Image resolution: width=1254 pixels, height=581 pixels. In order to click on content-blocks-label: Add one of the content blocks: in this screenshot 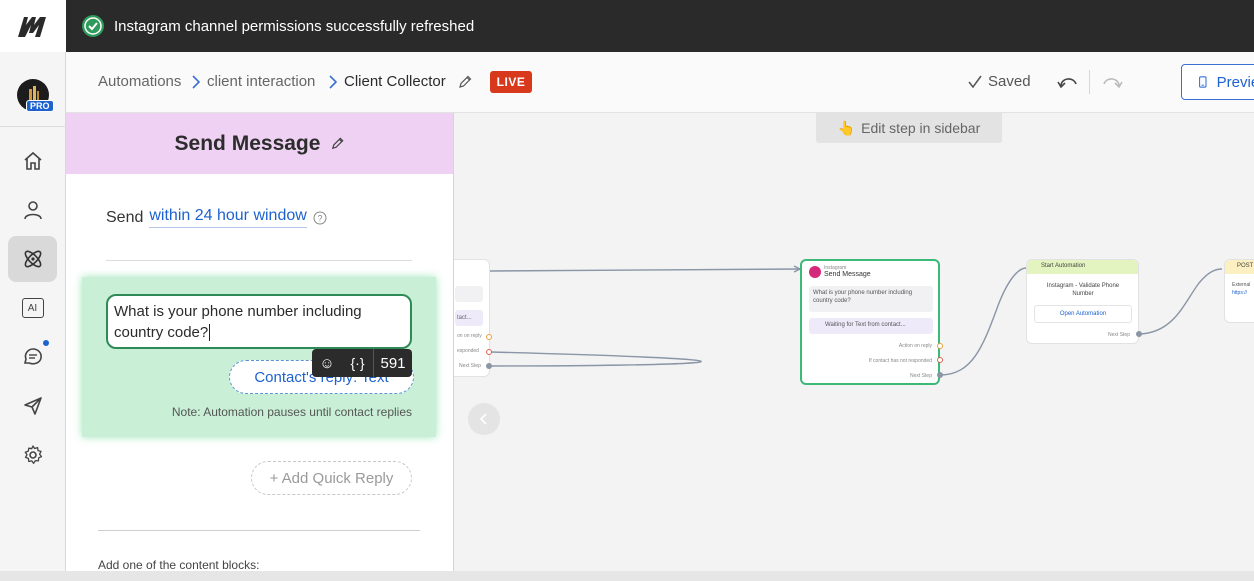, I will do `click(179, 564)`.